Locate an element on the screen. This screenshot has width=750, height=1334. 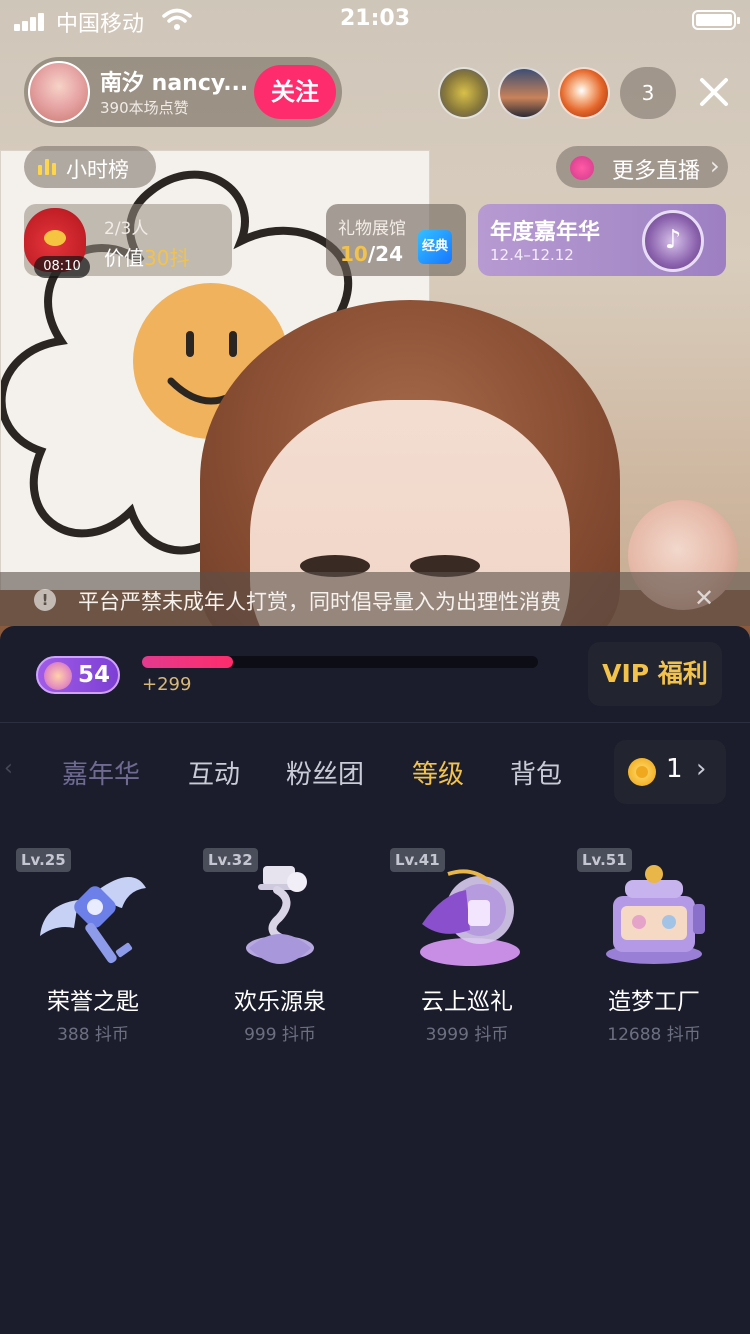
coin-balance-button: 1 › is located at coordinates (670, 772).